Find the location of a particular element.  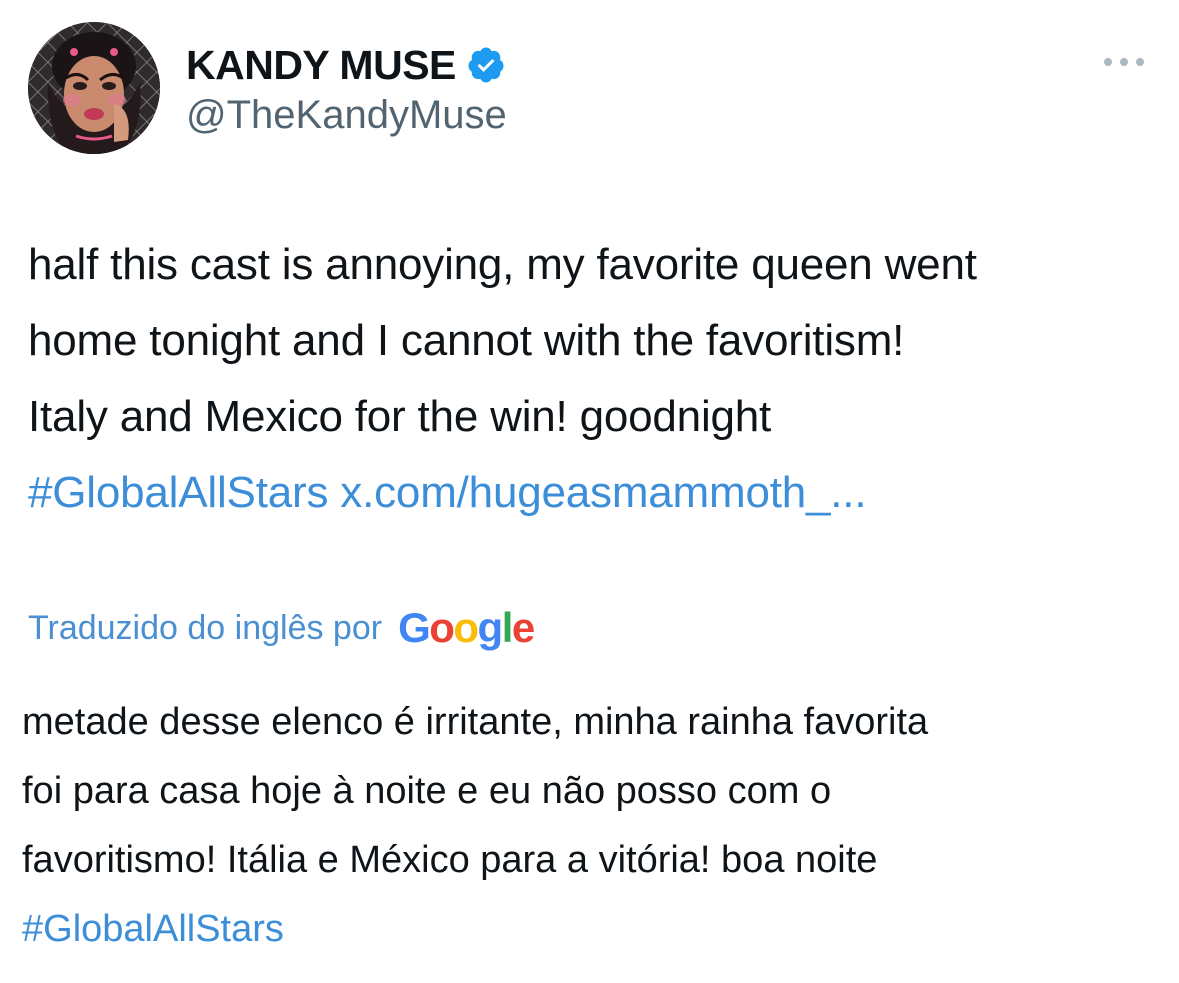

translated-hashtag-link: #GlobalAllStars is located at coordinates (153, 929).